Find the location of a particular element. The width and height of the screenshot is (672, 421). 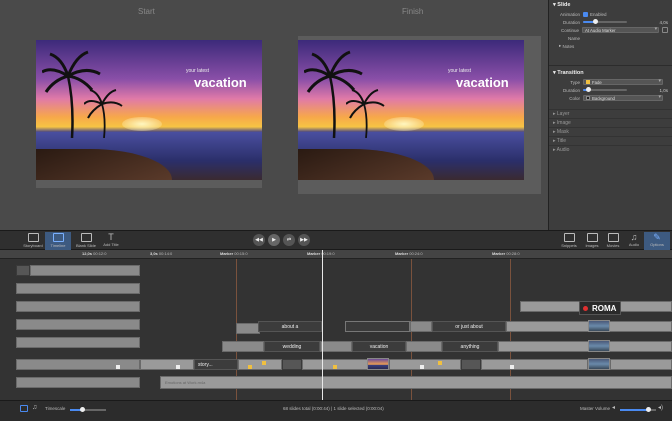

transition-duration-knob is located at coordinates (588, 89).